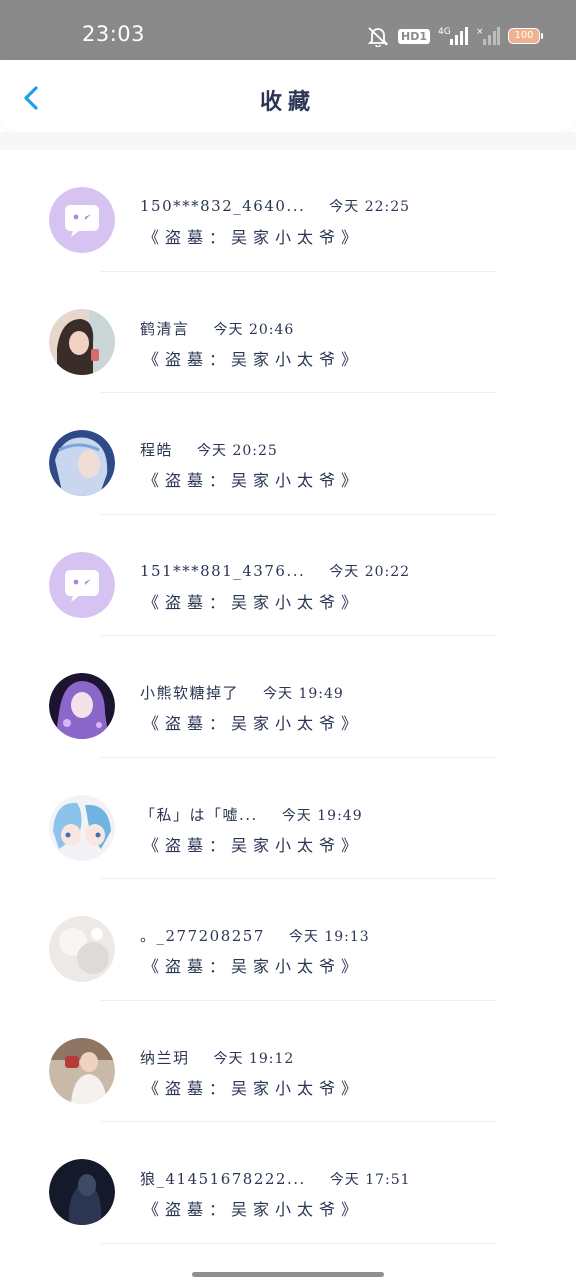 Image resolution: width=576 pixels, height=1280 pixels. Describe the element at coordinates (488, 36) in the screenshot. I see `signal-no-service-icon: ×` at that location.